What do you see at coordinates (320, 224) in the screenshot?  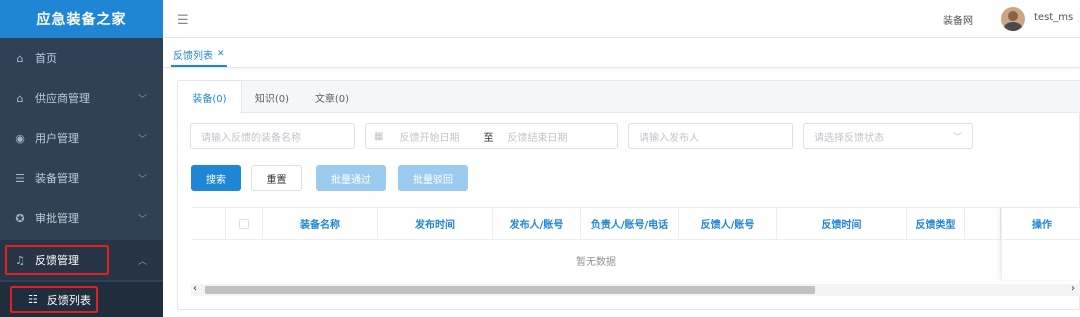 I see `table-header: 装备名称` at bounding box center [320, 224].